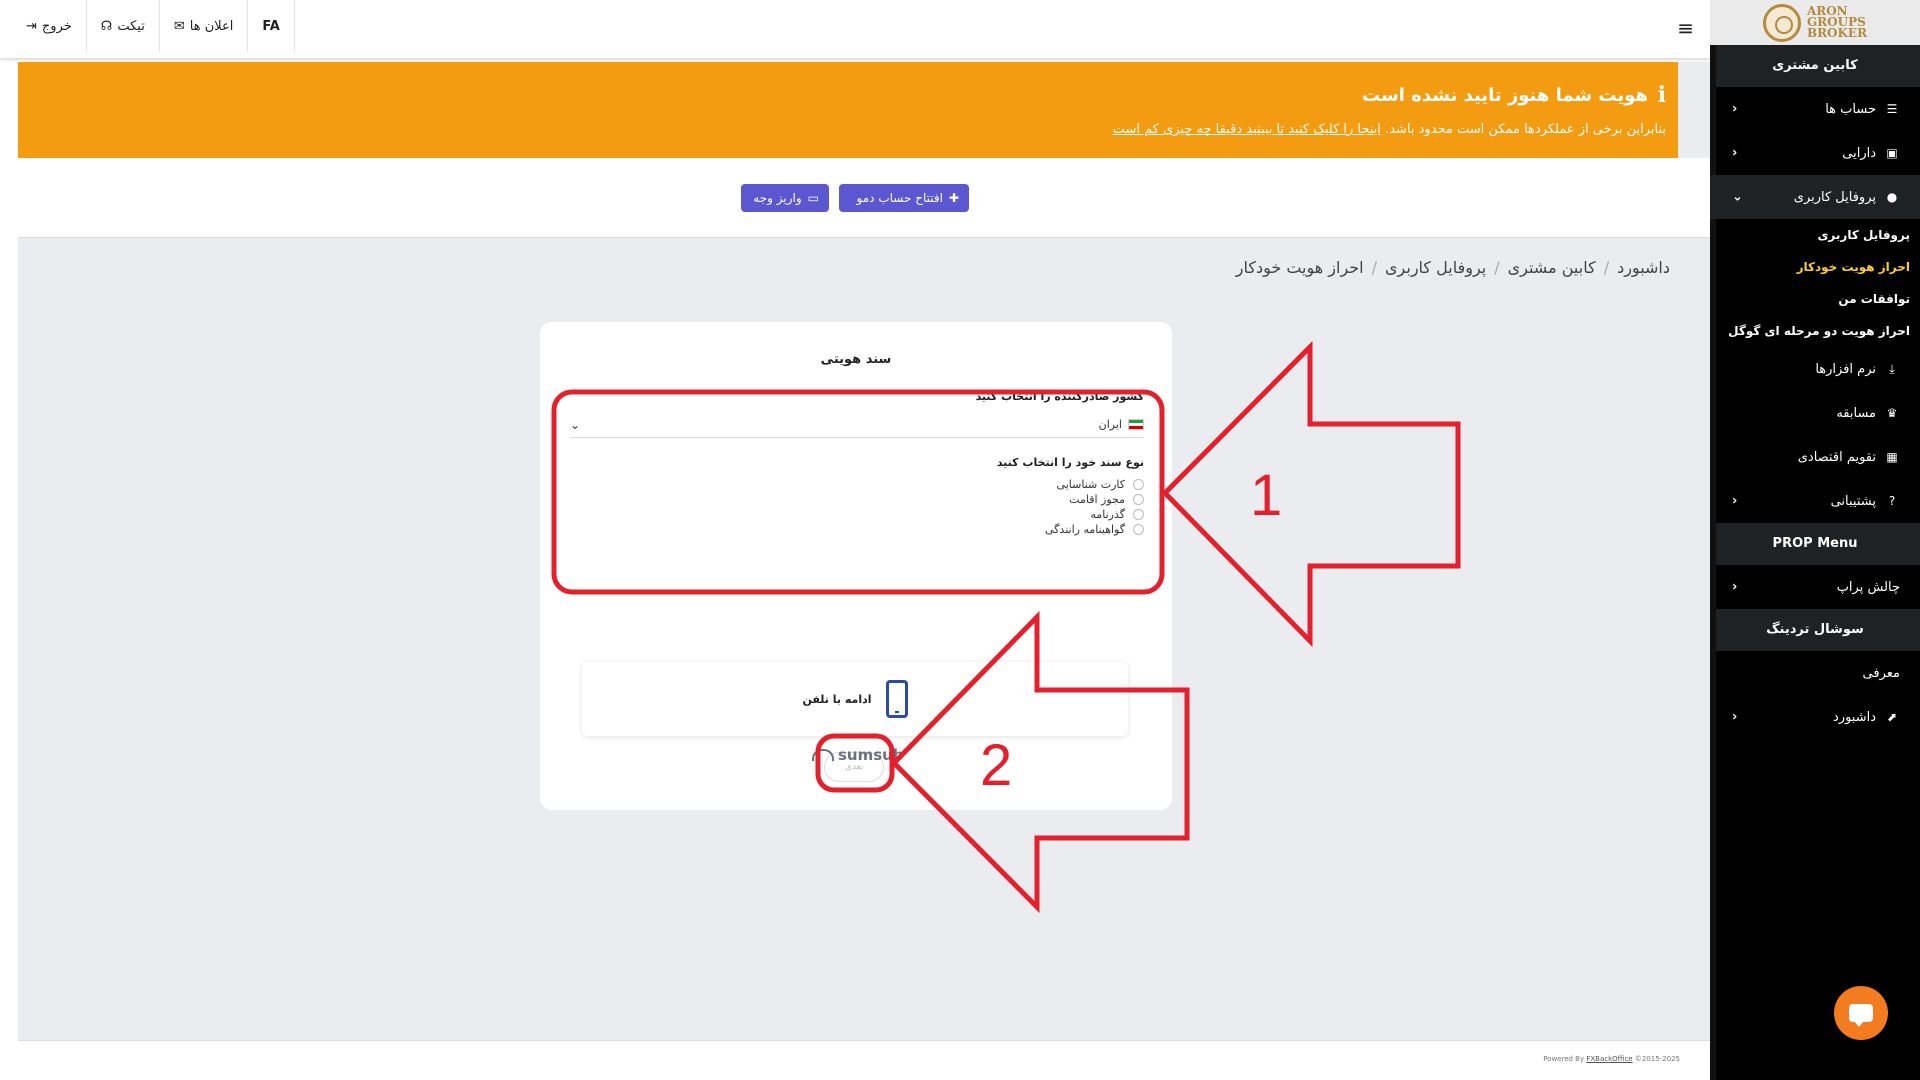 The image size is (1920, 1080). I want to click on sidebar-item-label: تقویم اقتصادی, so click(1836, 457).